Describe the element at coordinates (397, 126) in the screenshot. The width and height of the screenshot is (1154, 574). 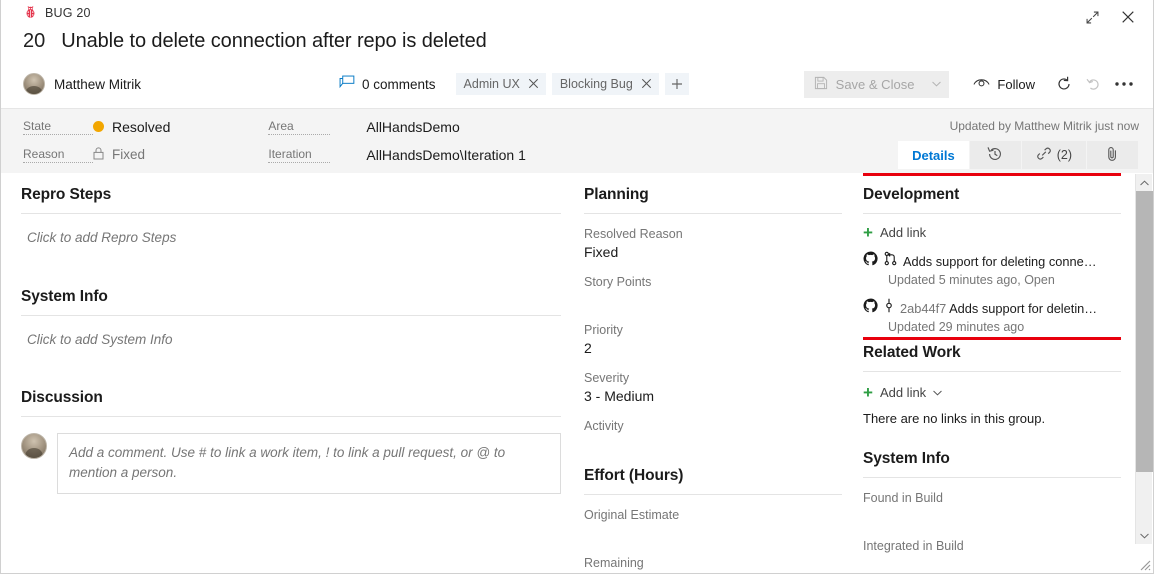
I see `area-field: Area AllHandsDemo` at that location.